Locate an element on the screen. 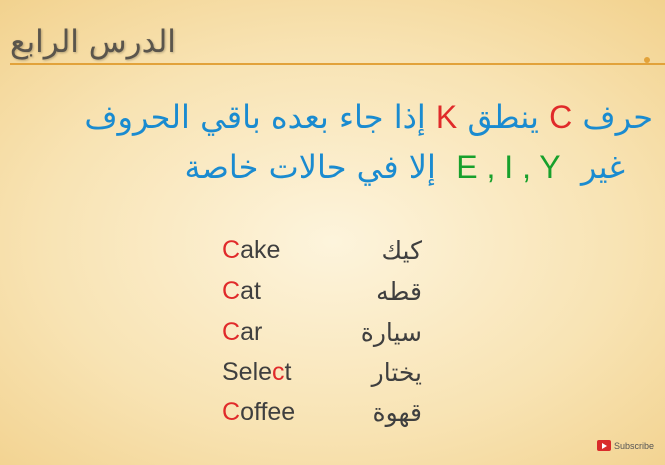 The image size is (665, 465). line2-part1: غير is located at coordinates (602, 167).